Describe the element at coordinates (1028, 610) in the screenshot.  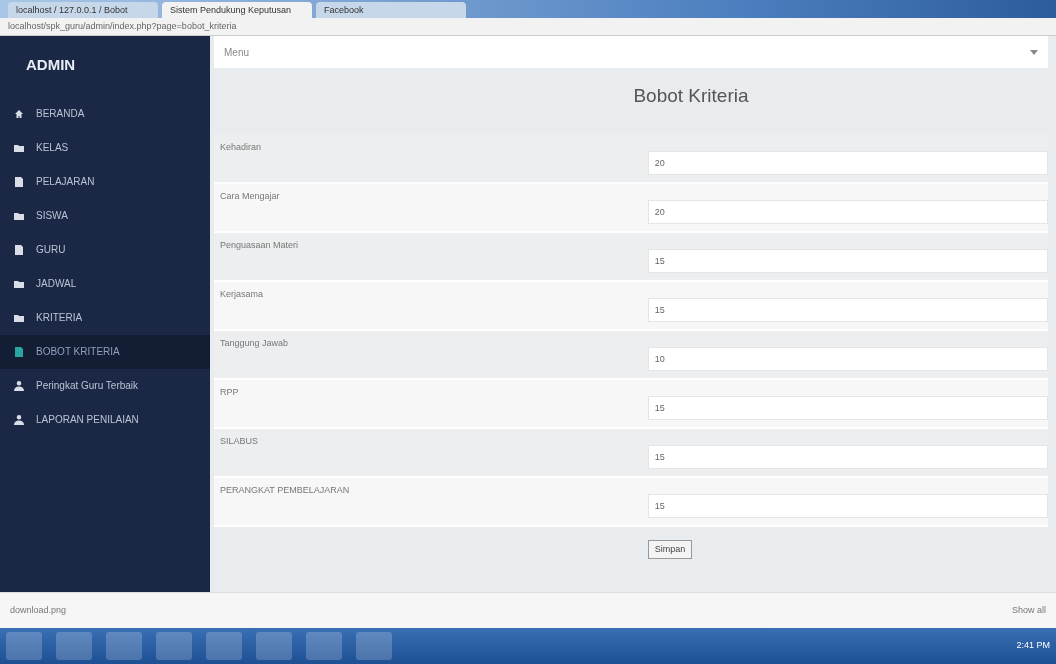
I see `show-all-link: Show all` at that location.